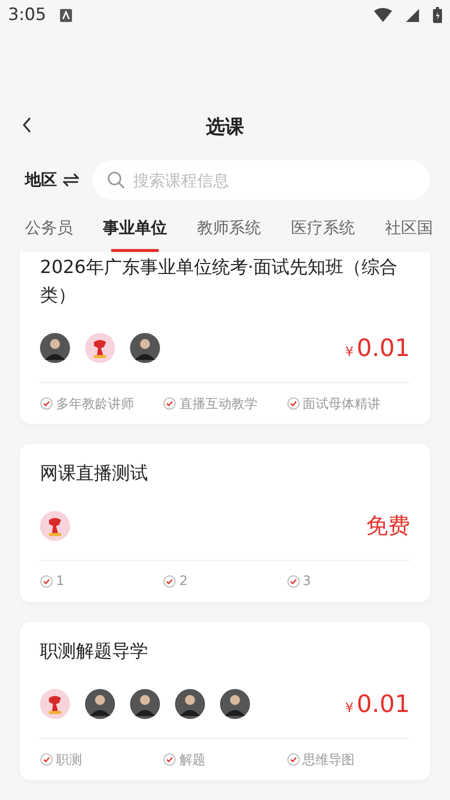 The image size is (450, 800). I want to click on category-tab: 公务员, so click(49, 233).